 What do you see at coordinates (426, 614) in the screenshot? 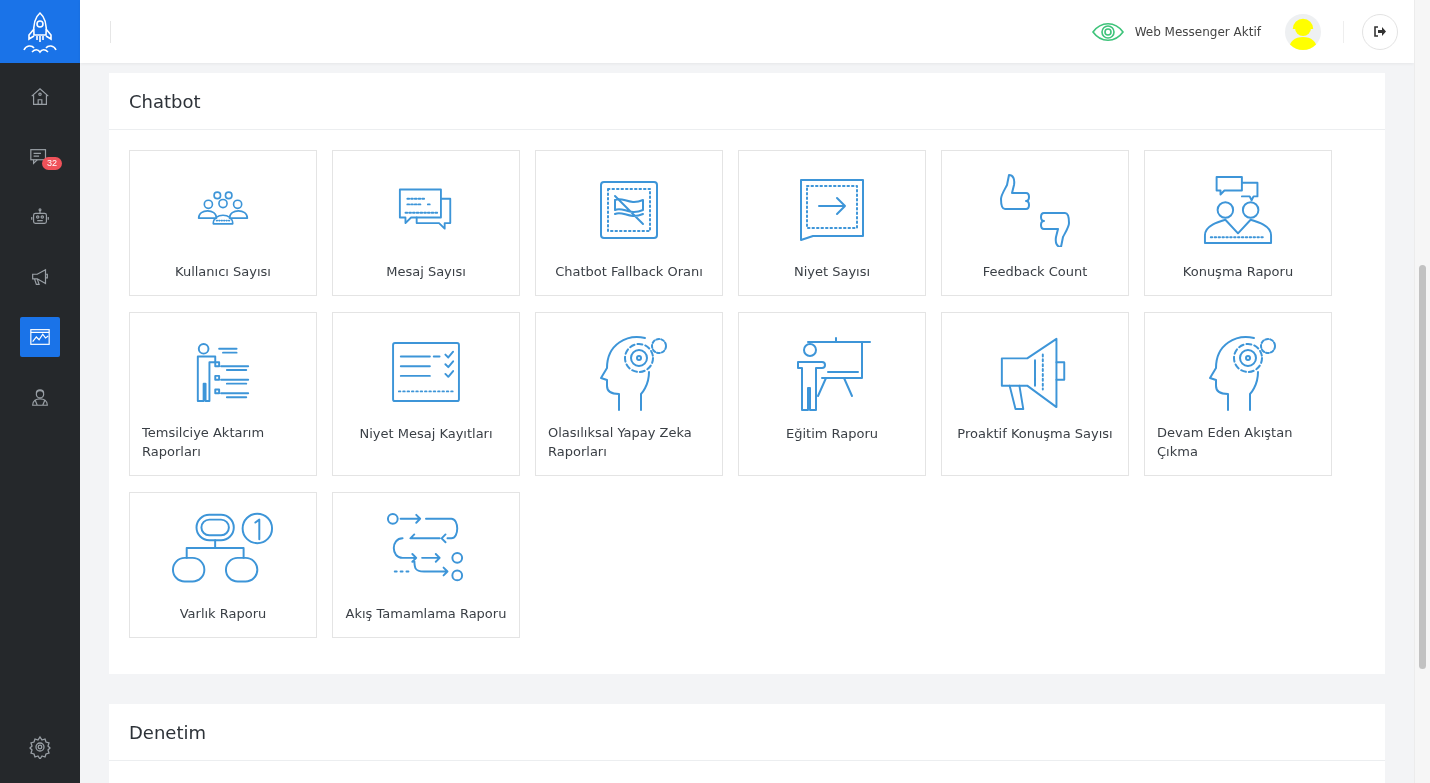
I see `tile-label: Akış Tamamlama Raporu` at bounding box center [426, 614].